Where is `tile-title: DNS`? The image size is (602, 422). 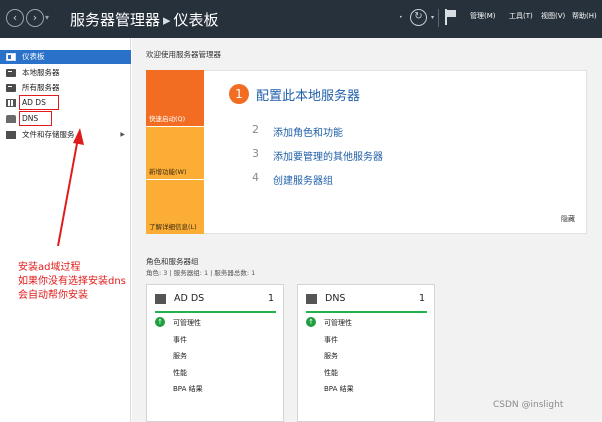 tile-title: DNS is located at coordinates (335, 298).